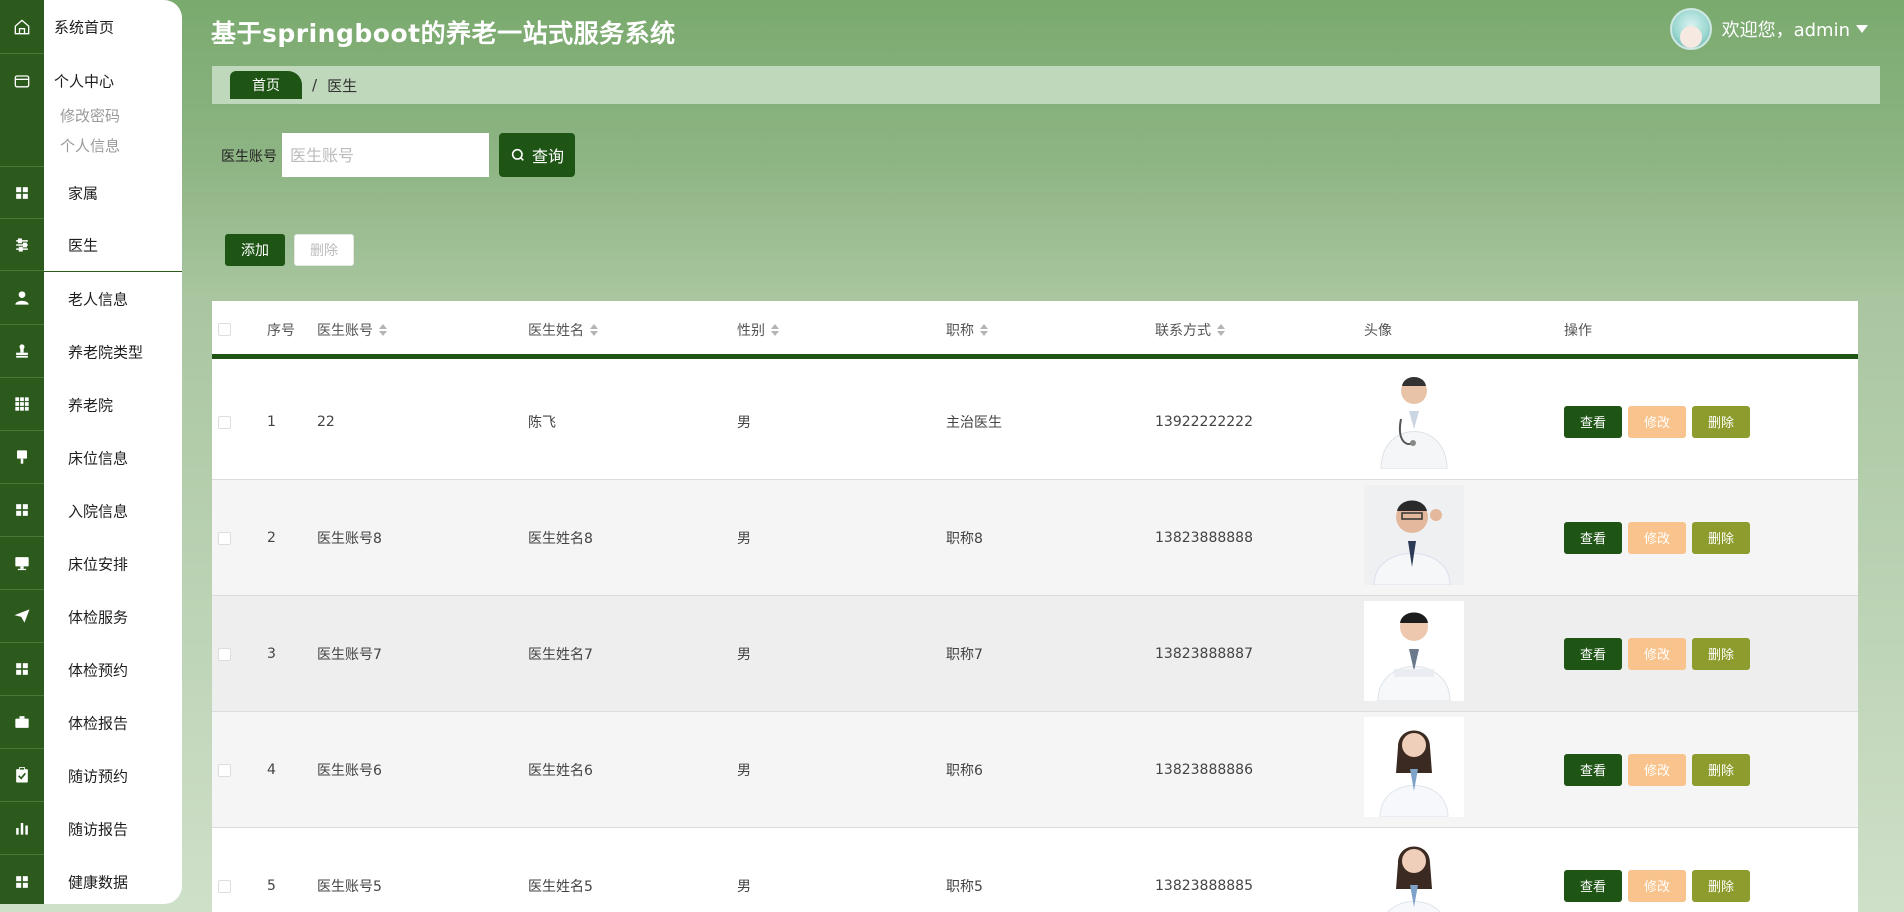  Describe the element at coordinates (563, 330) in the screenshot. I see `column-header-name: 医生姓名` at that location.